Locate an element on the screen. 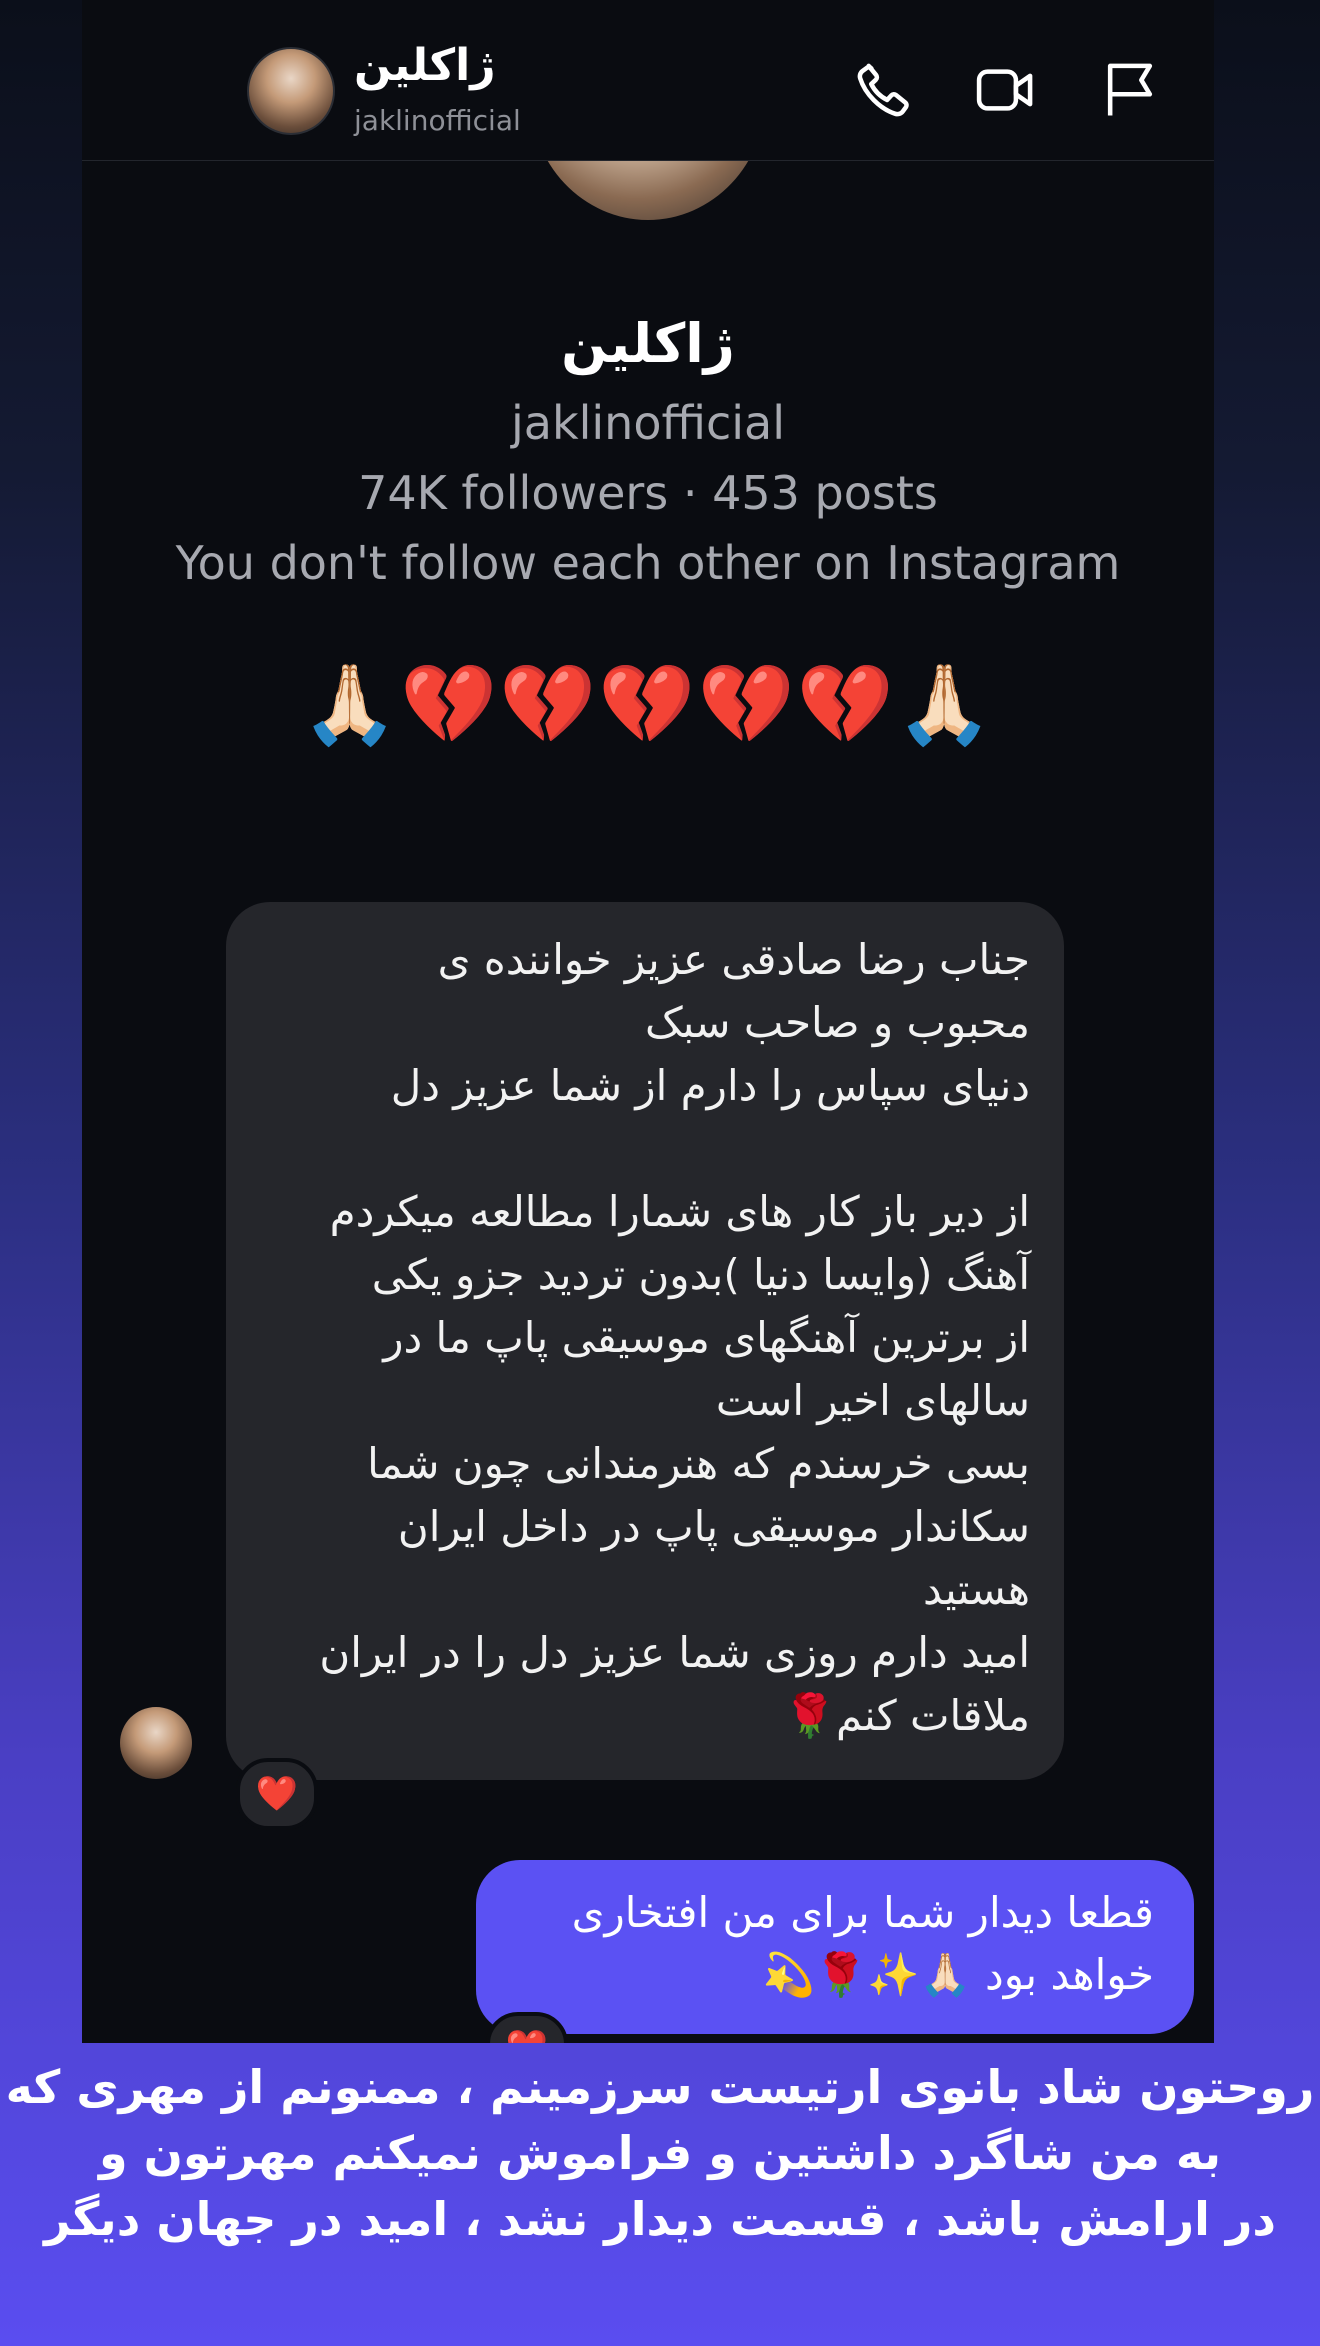 The width and height of the screenshot is (1320, 2346). profile-name: ژاکلین is located at coordinates (648, 343).